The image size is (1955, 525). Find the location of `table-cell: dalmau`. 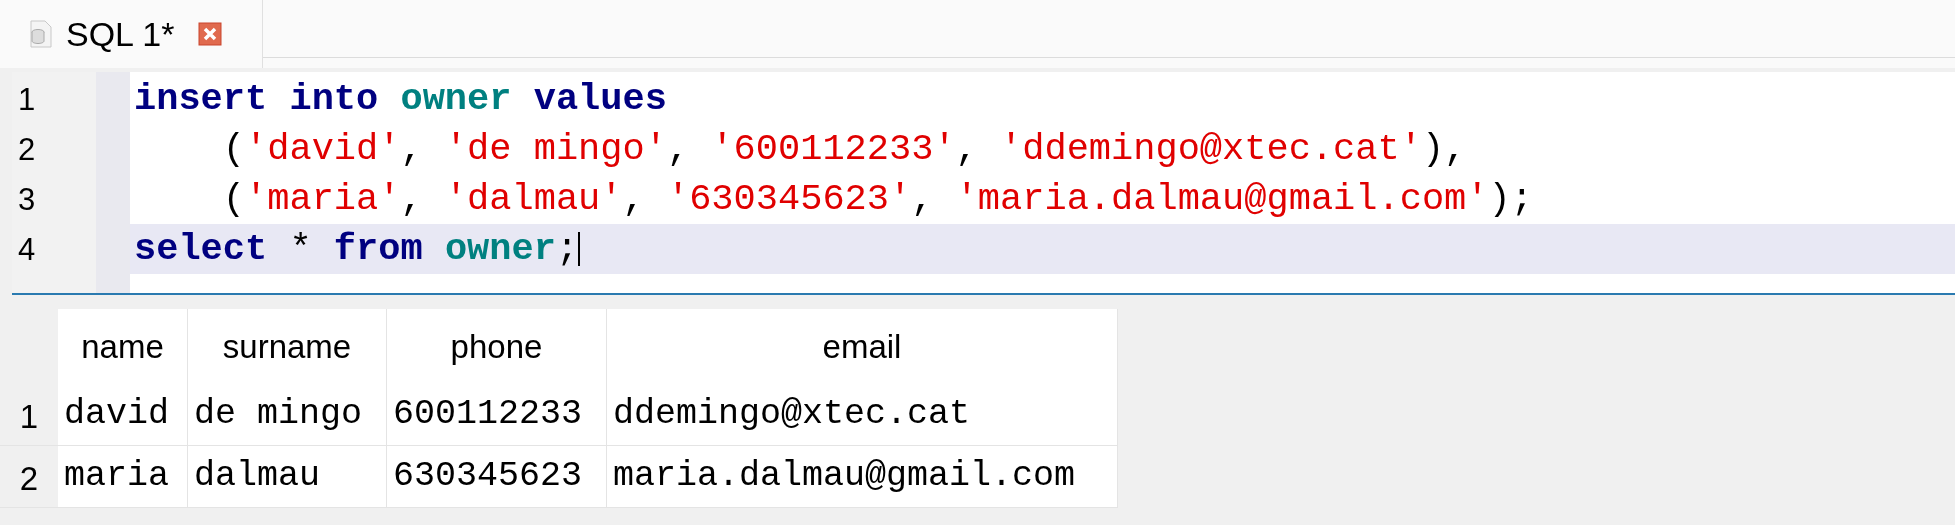

table-cell: dalmau is located at coordinates (287, 477).